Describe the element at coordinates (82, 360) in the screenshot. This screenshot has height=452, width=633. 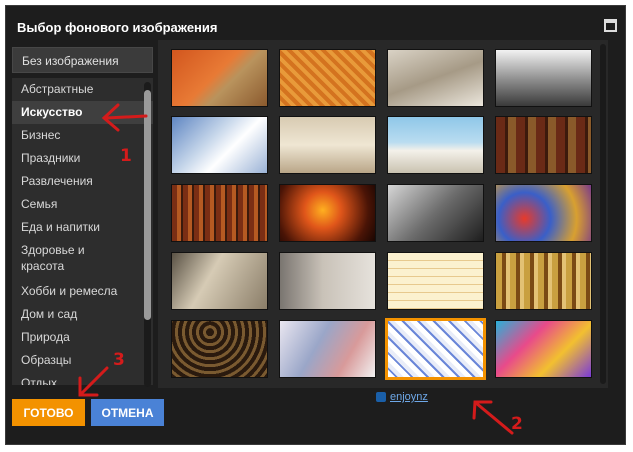
I see `category-item-patterns: Образцы` at that location.